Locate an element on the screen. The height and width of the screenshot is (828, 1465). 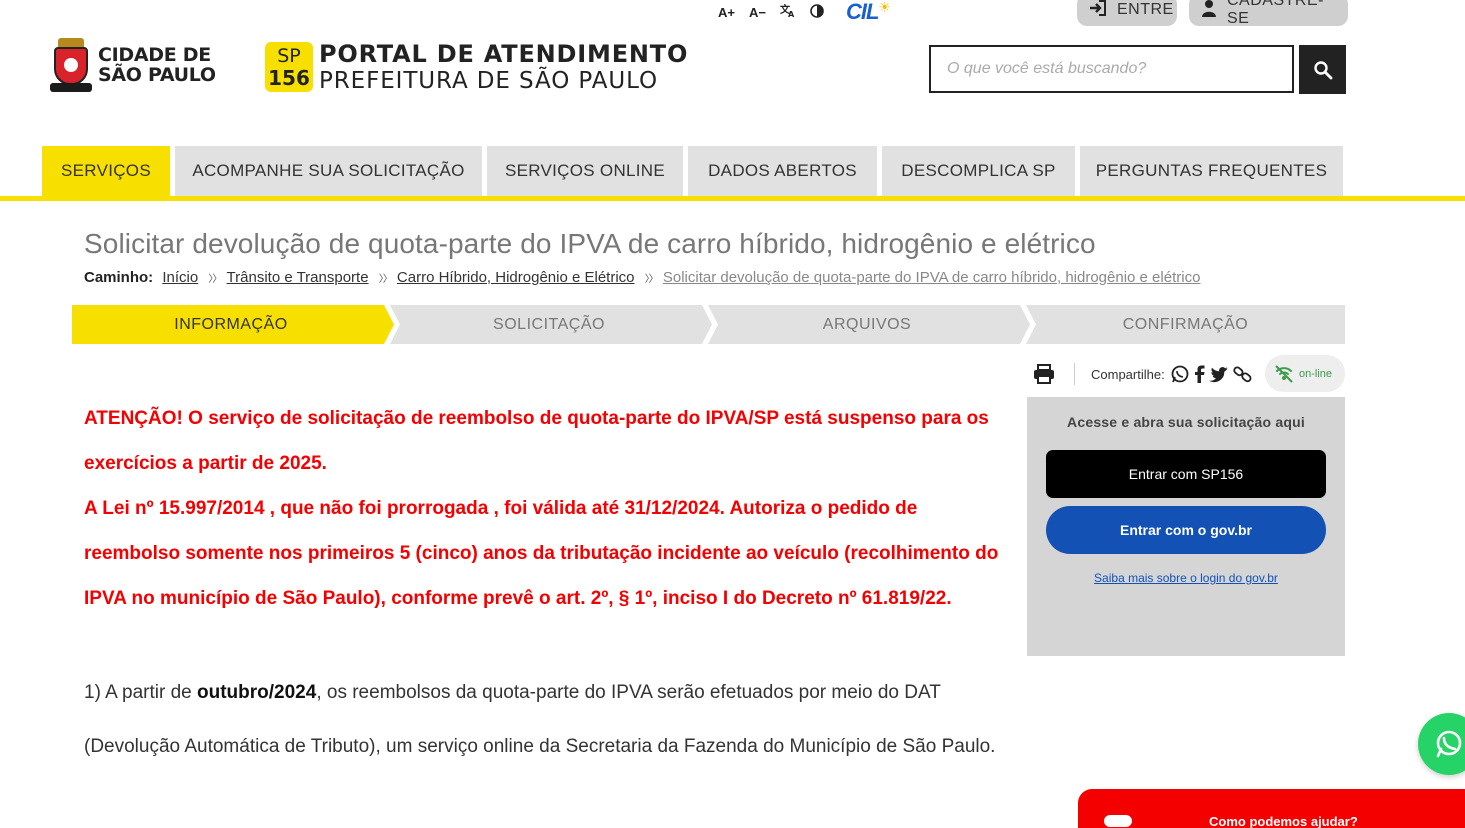
translate-icon: 文A is located at coordinates (788, 12).